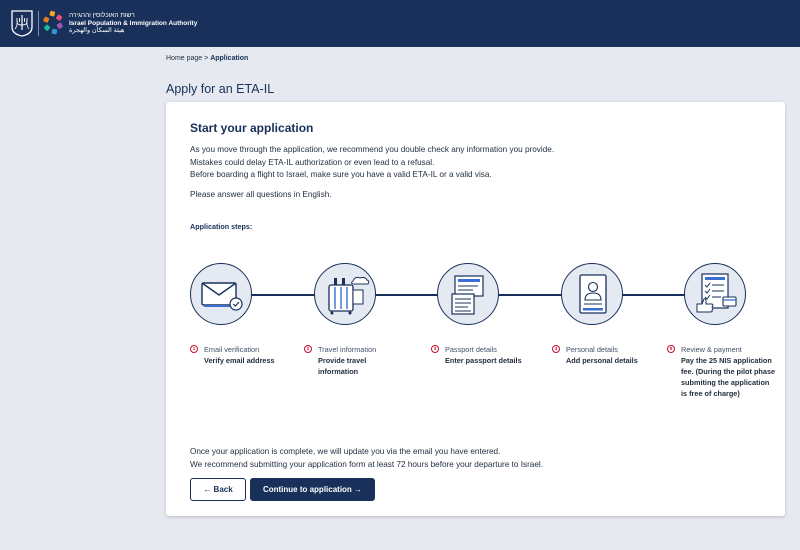  What do you see at coordinates (194, 349) in the screenshot?
I see `step-number-badge: 1` at bounding box center [194, 349].